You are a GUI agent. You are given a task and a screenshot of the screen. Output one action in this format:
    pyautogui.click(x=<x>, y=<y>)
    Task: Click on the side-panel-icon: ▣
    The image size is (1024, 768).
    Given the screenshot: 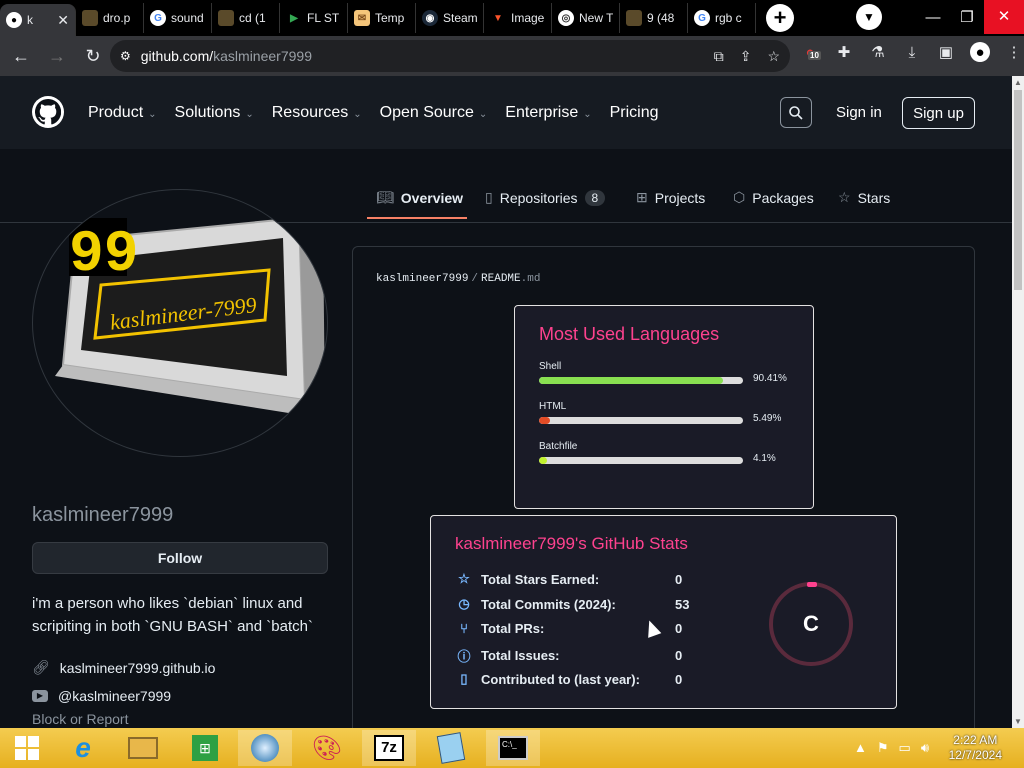 What is the action you would take?
    pyautogui.click(x=946, y=52)
    